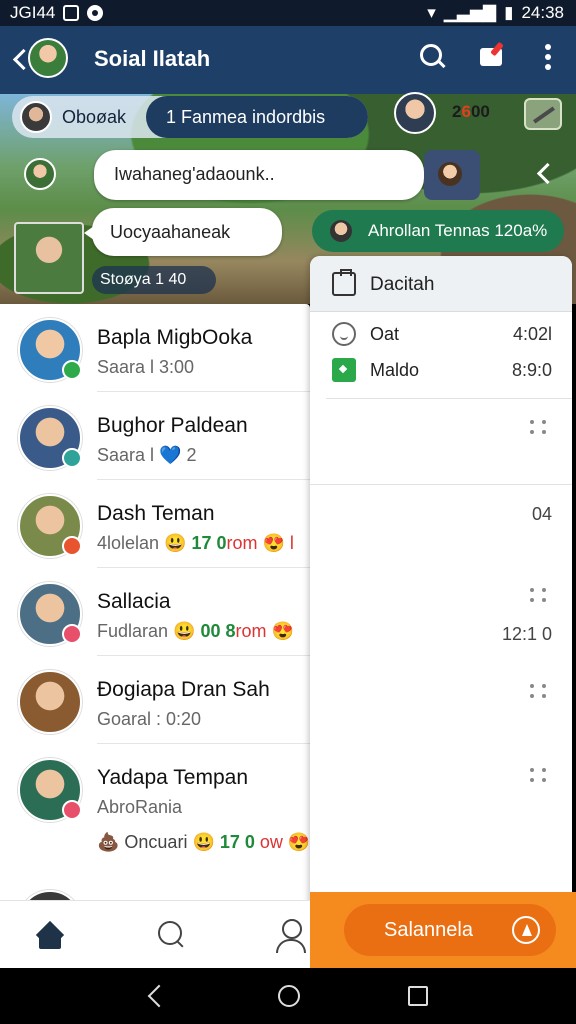 This screenshot has width=576, height=1024. Describe the element at coordinates (531, 370) in the screenshot. I see `panel-row-value: 8:9:0` at that location.